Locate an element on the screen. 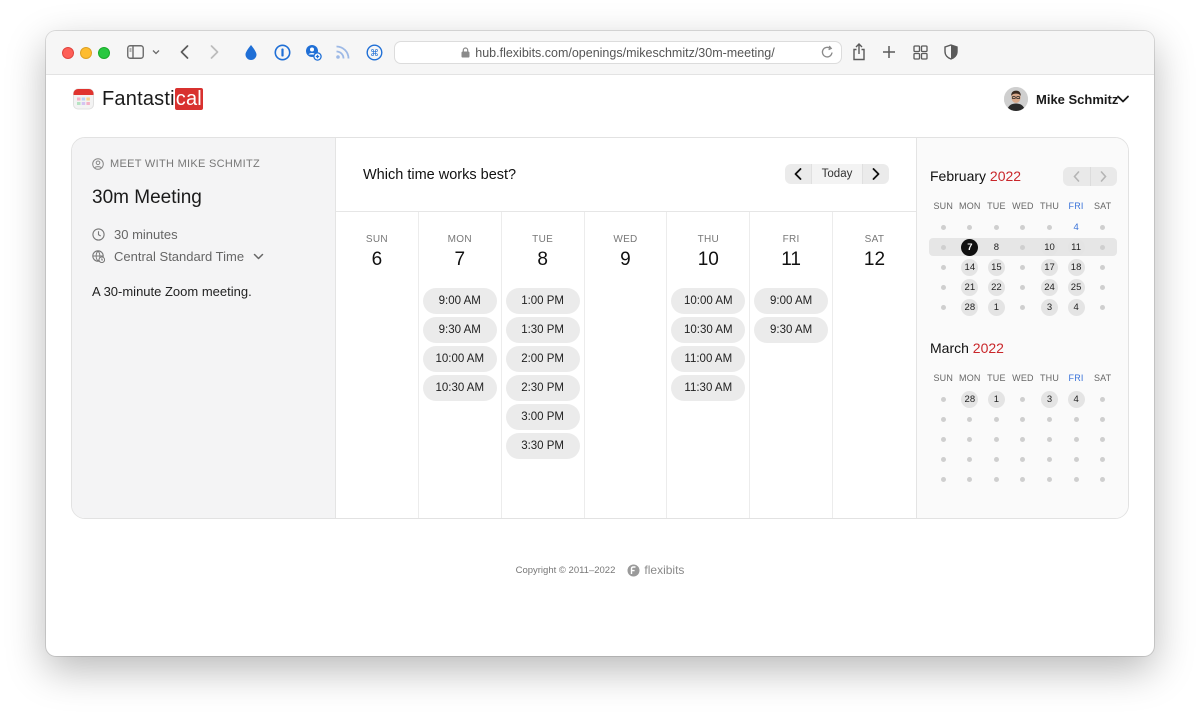 Image resolution: width=1200 pixels, height=717 pixels. time-slot-button: 3:30 PM is located at coordinates (542, 446).